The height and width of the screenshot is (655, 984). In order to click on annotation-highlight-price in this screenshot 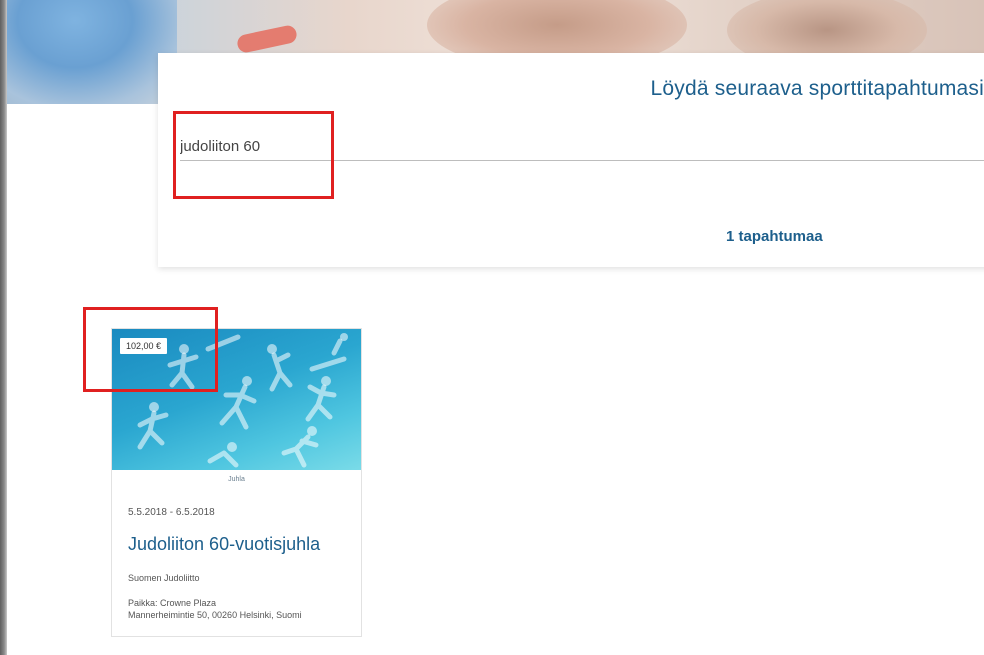, I will do `click(150, 349)`.